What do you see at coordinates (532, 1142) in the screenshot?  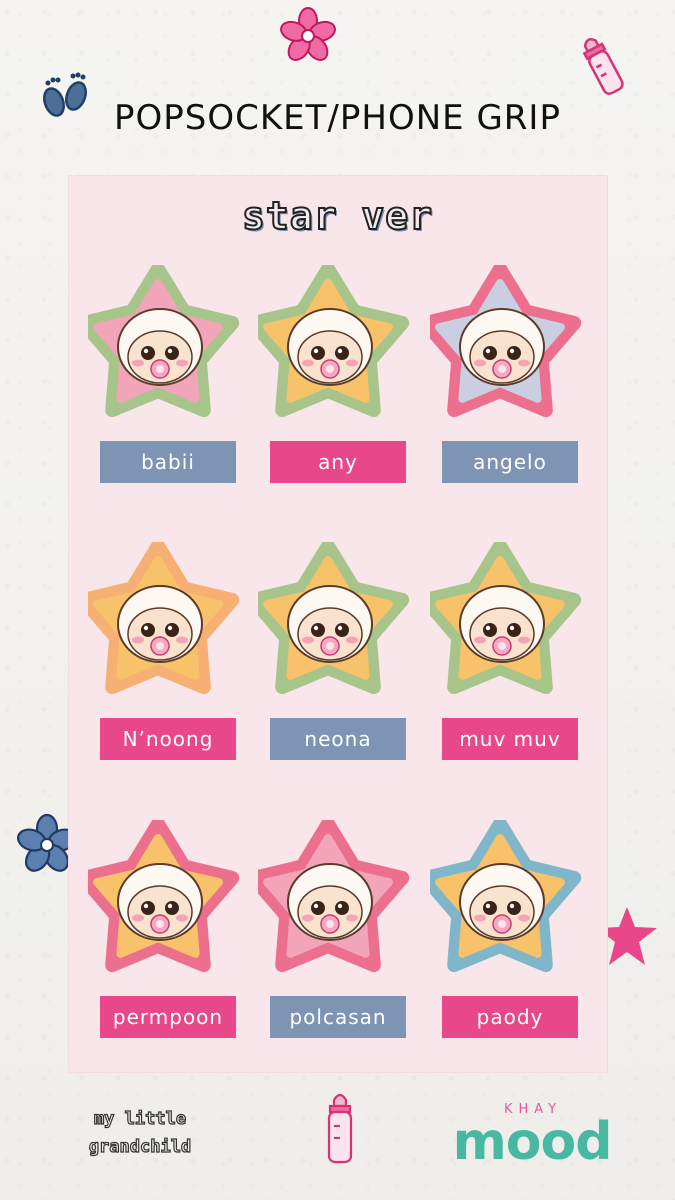 I see `logo-main-text: mood` at bounding box center [532, 1142].